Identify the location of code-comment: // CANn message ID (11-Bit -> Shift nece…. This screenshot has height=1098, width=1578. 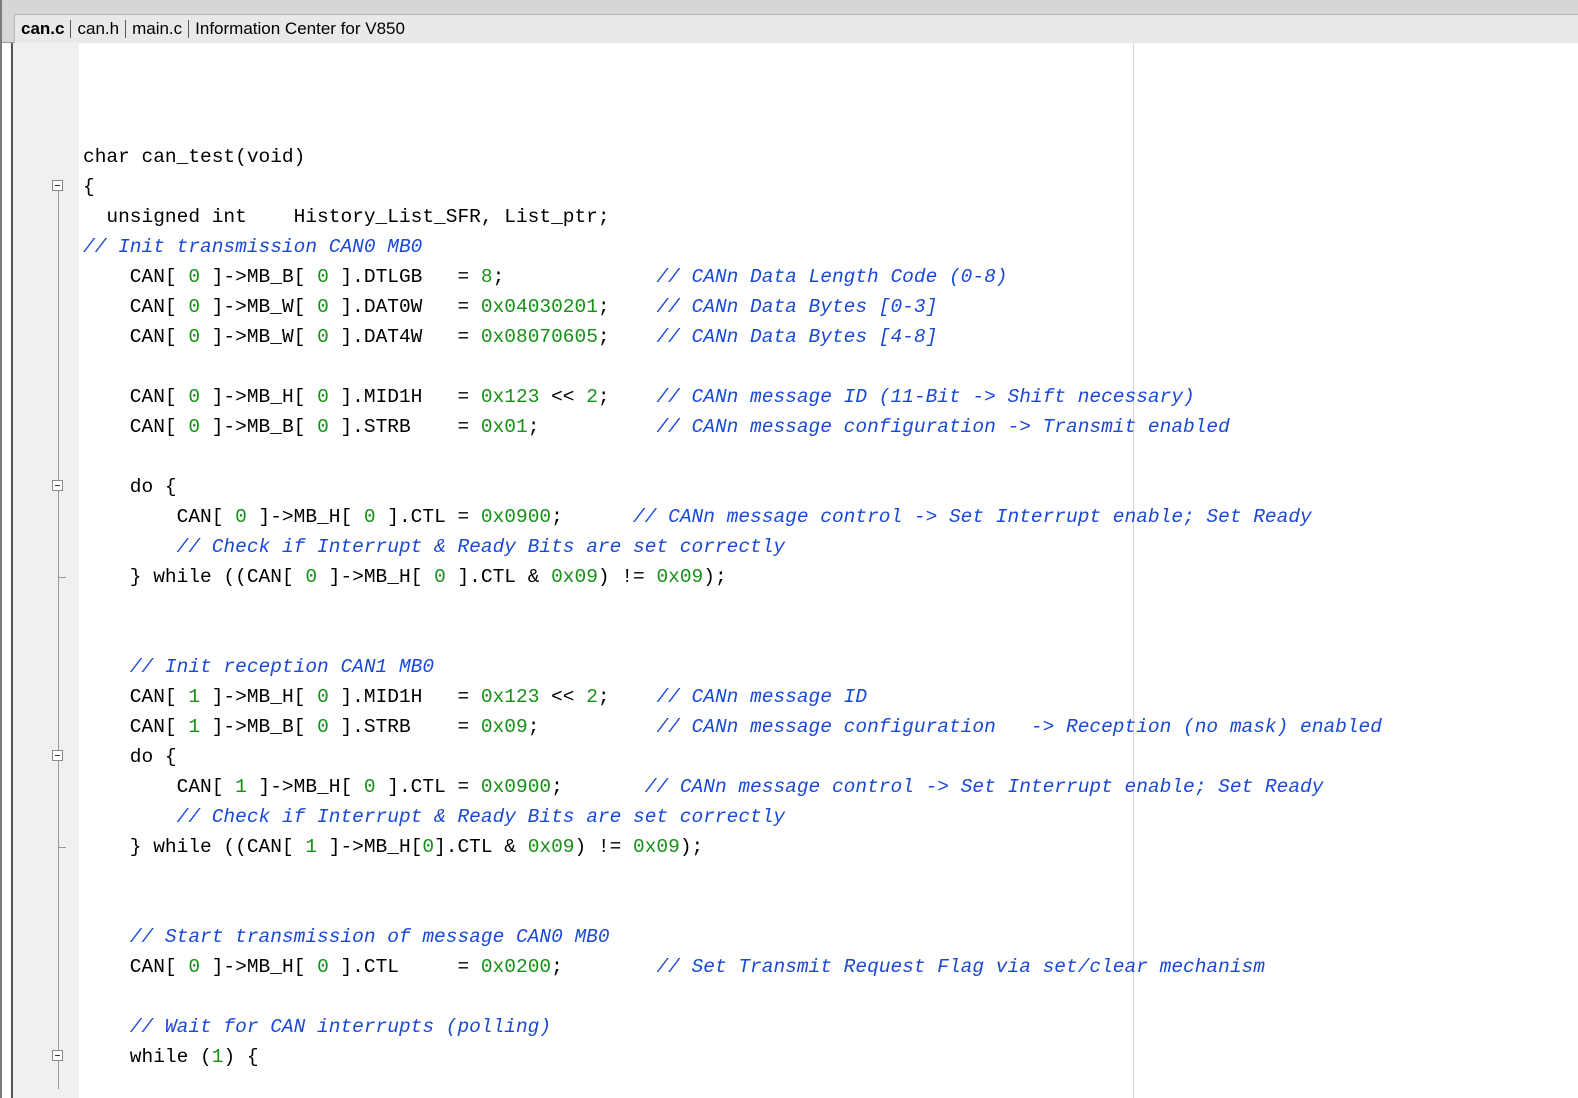
(925, 397).